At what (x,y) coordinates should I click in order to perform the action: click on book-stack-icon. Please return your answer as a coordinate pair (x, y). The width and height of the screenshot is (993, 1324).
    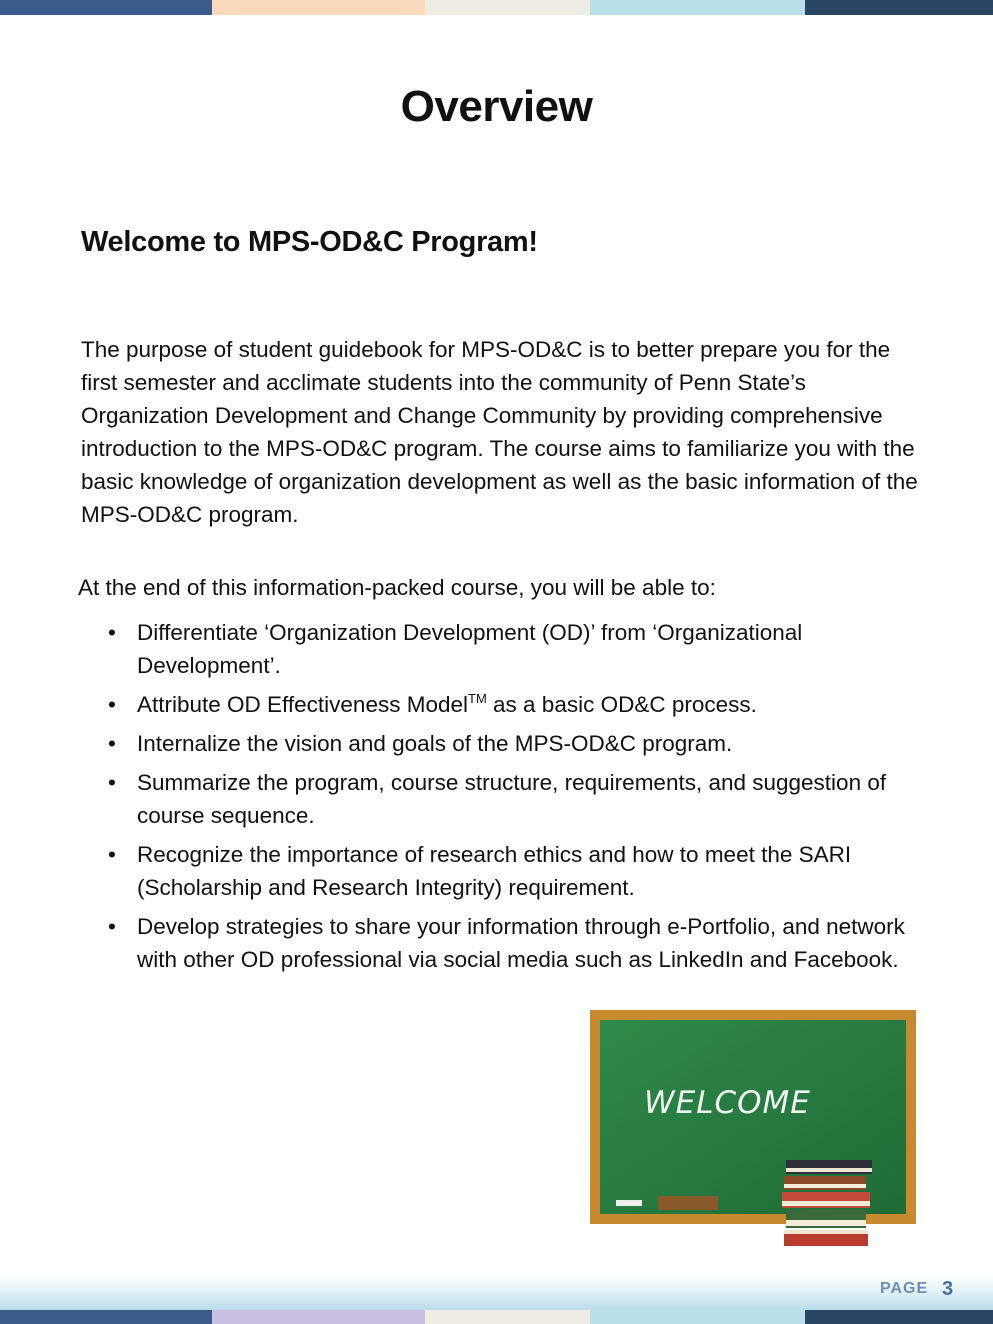
    Looking at the image, I should click on (827, 1203).